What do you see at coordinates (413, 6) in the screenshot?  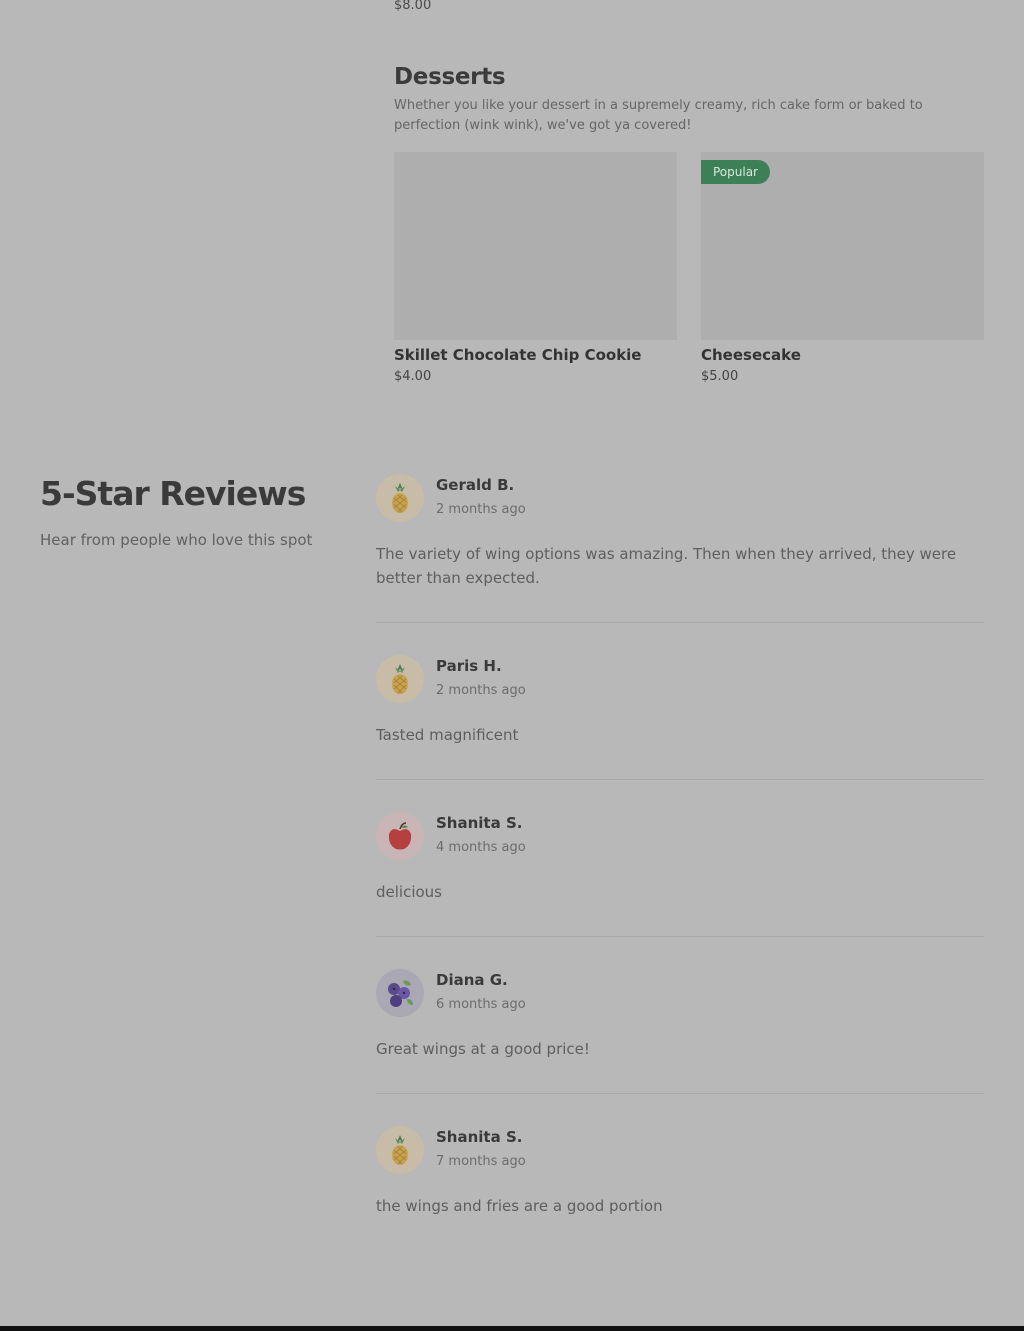 I see `previous-item-price: $8.00` at bounding box center [413, 6].